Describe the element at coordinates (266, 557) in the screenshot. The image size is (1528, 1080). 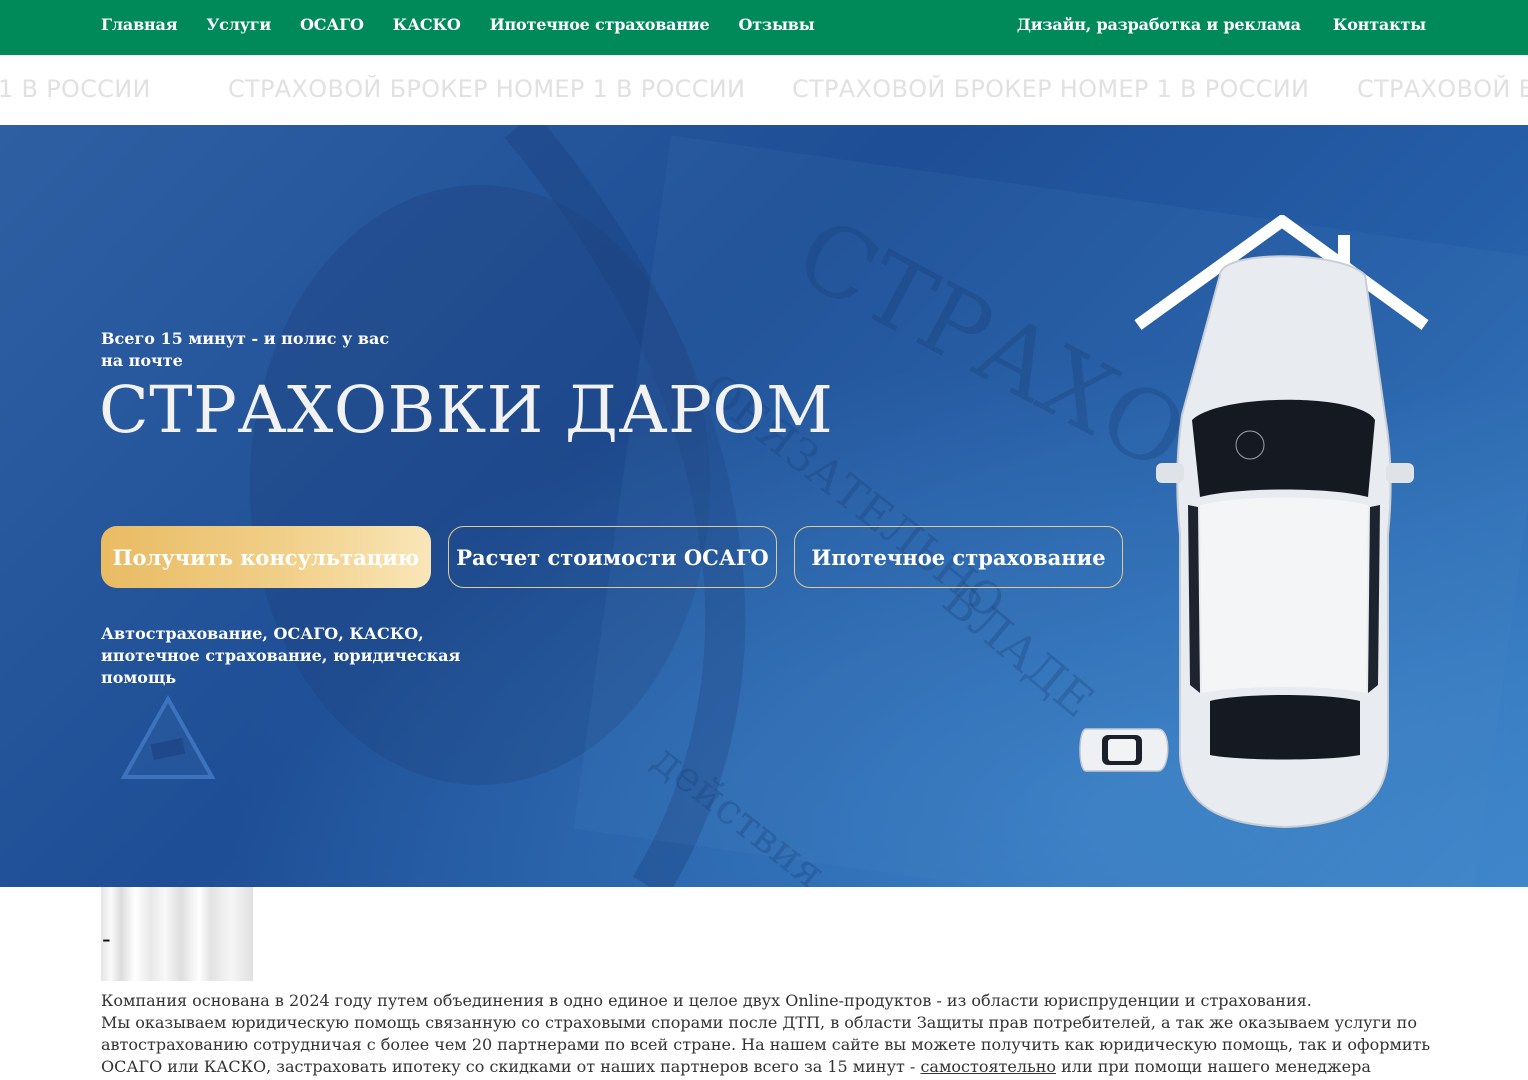
I see `get-consultation-button: Получить консультацию` at that location.